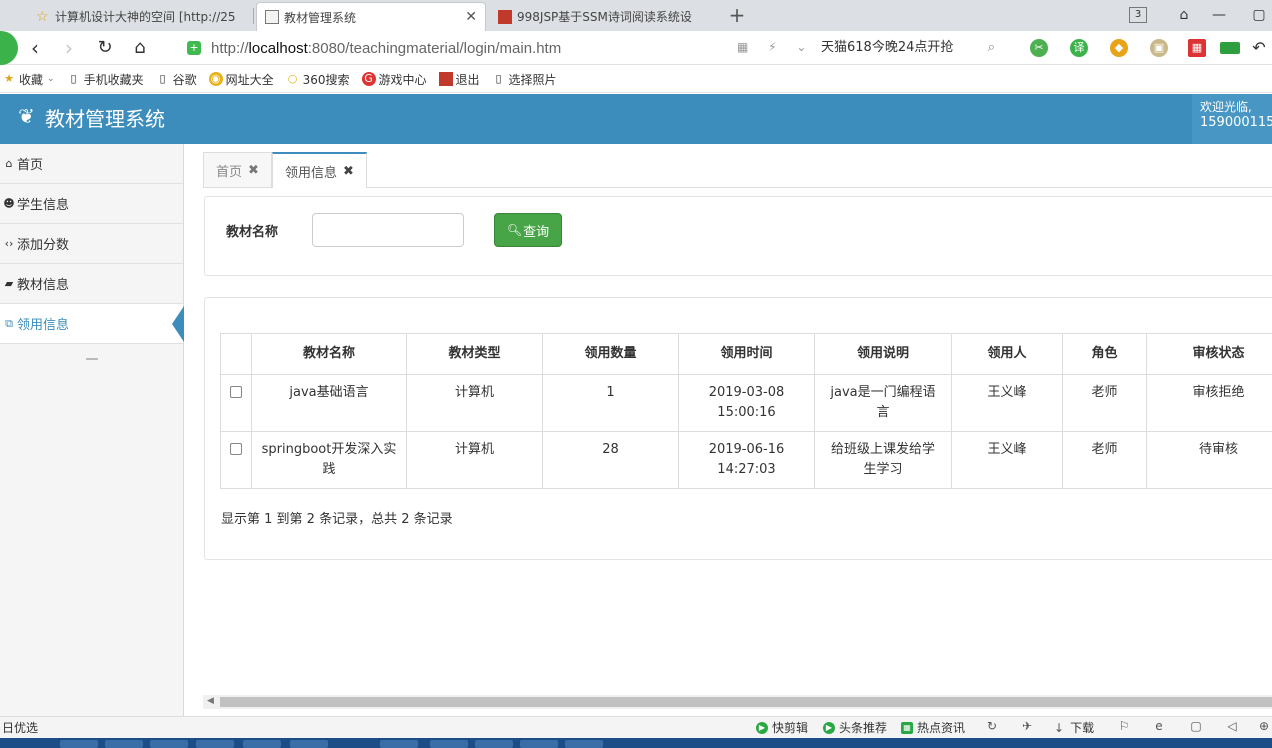  Describe the element at coordinates (1119, 48) in the screenshot. I see `shield-icon: ◆` at that location.